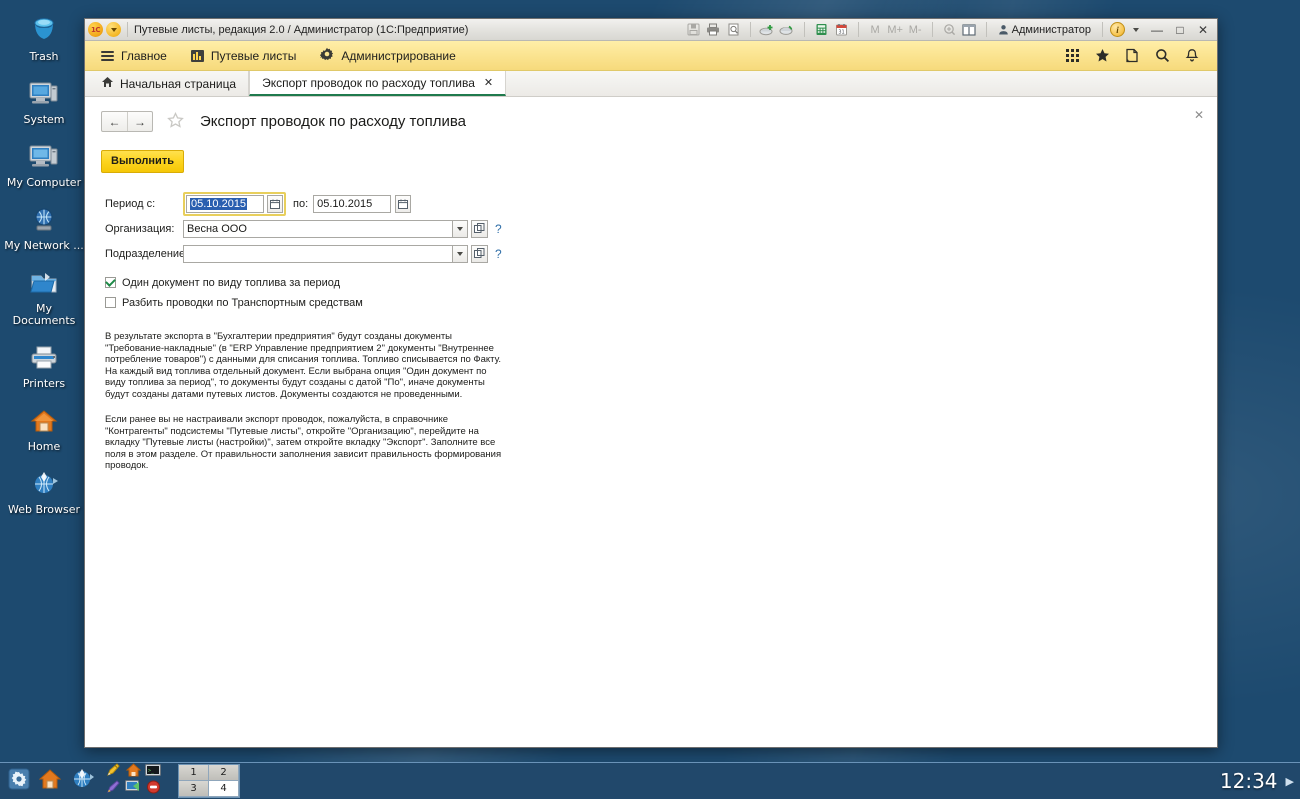 Image resolution: width=1300 pixels, height=799 pixels. I want to click on menu-item-label: Администрирование, so click(398, 55).